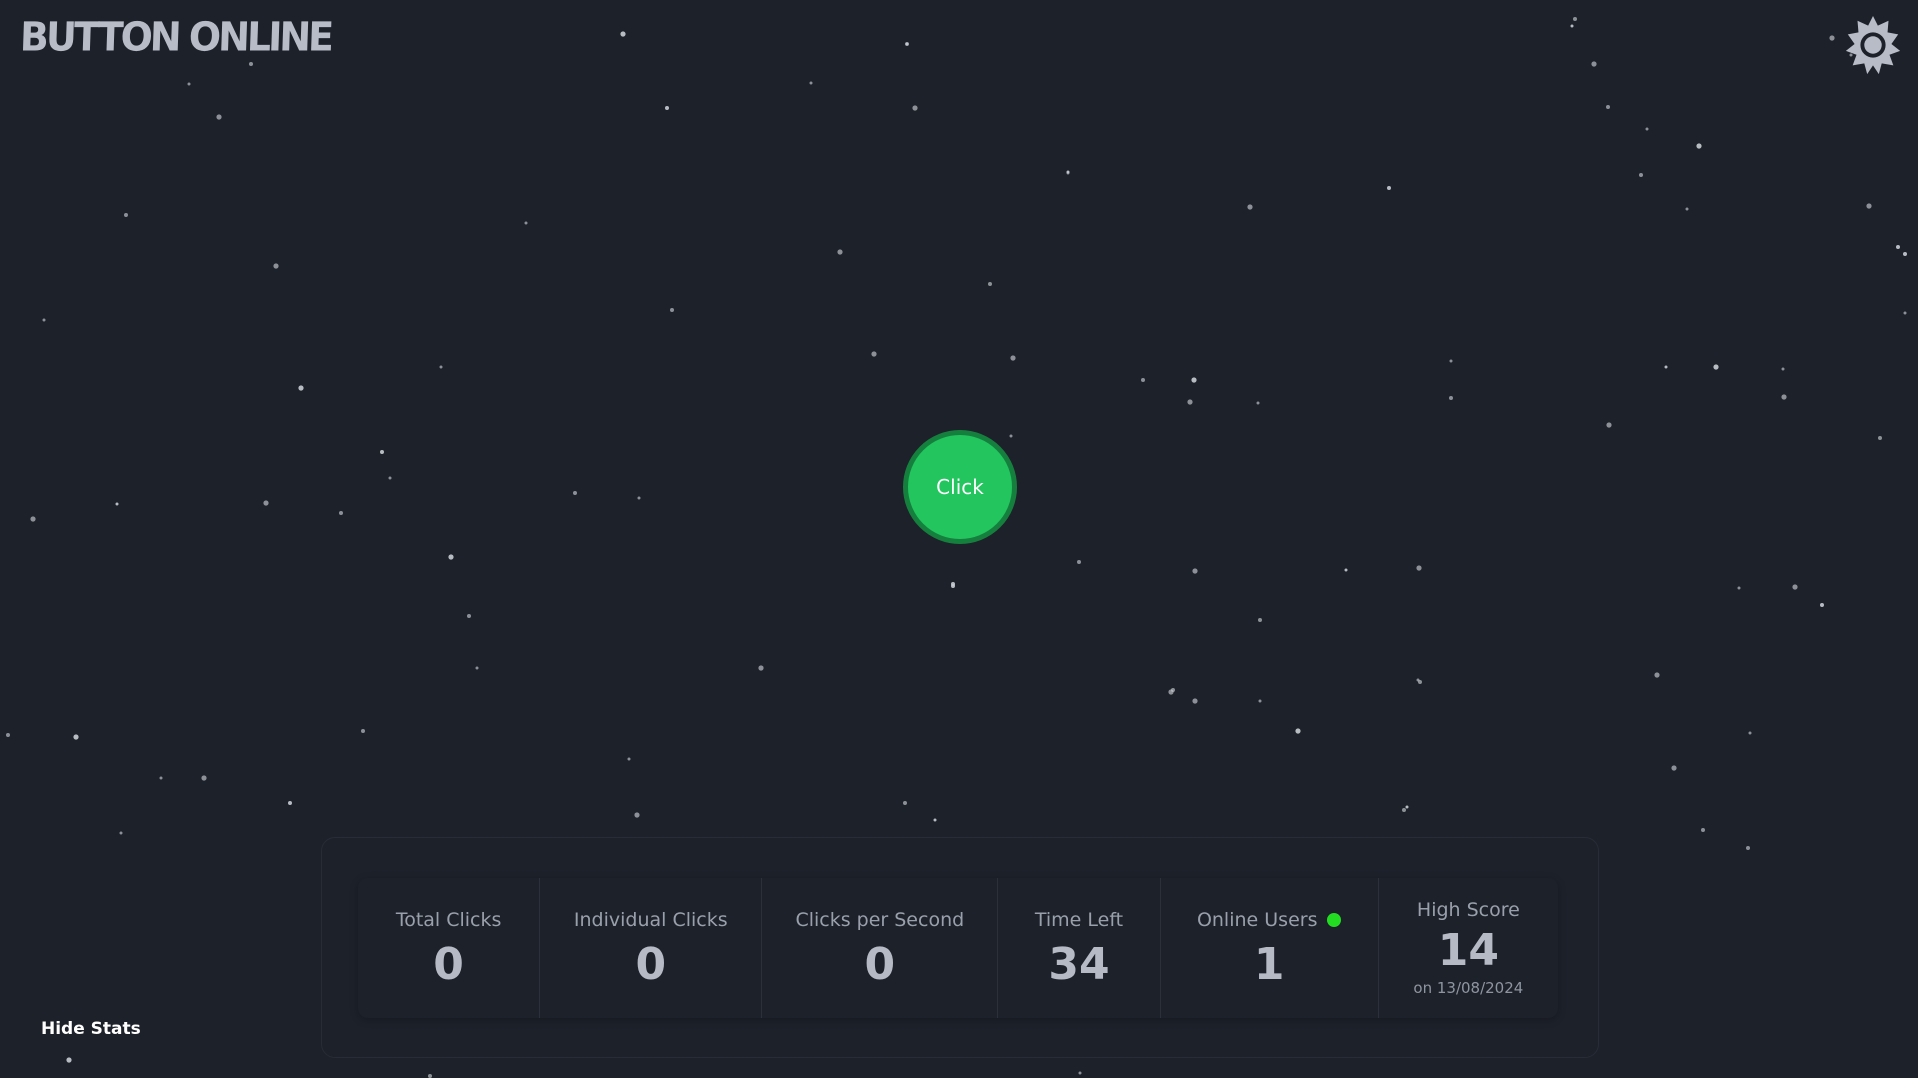 The image size is (1918, 1078). I want to click on stat-time-left: Time Left 34, so click(1079, 948).